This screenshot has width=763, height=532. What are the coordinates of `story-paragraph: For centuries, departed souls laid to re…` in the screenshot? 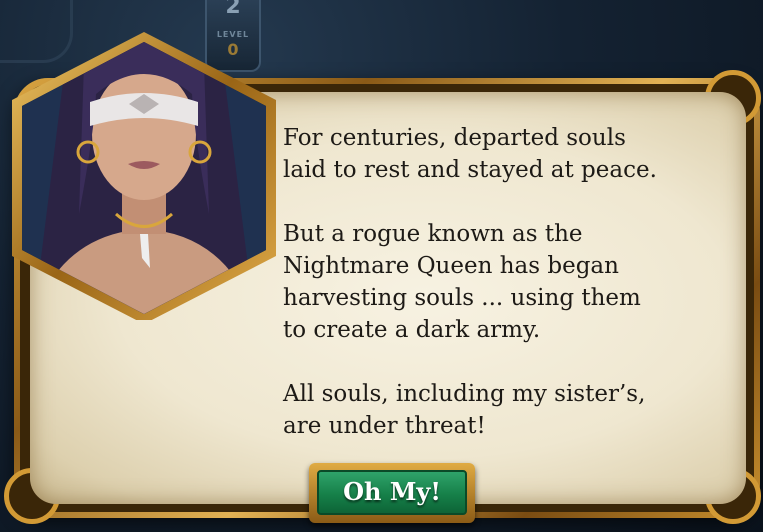 It's located at (470, 154).